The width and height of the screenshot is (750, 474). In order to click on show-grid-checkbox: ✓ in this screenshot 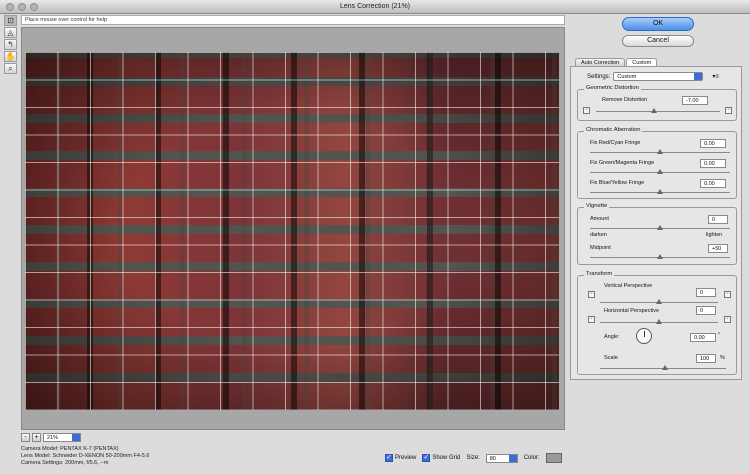, I will do `click(426, 458)`.